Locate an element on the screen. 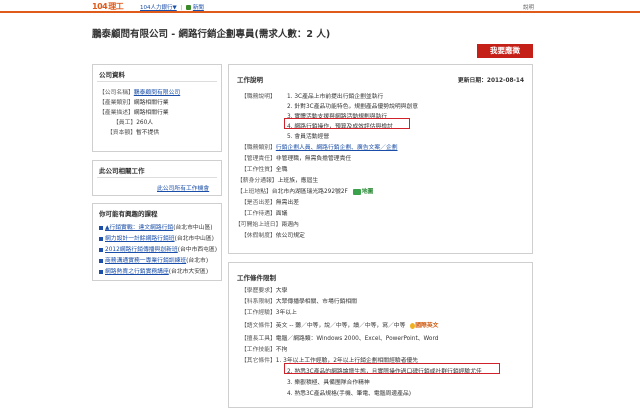 The width and height of the screenshot is (640, 411). req-row: 【學歷要求】大學 is located at coordinates (264, 289).